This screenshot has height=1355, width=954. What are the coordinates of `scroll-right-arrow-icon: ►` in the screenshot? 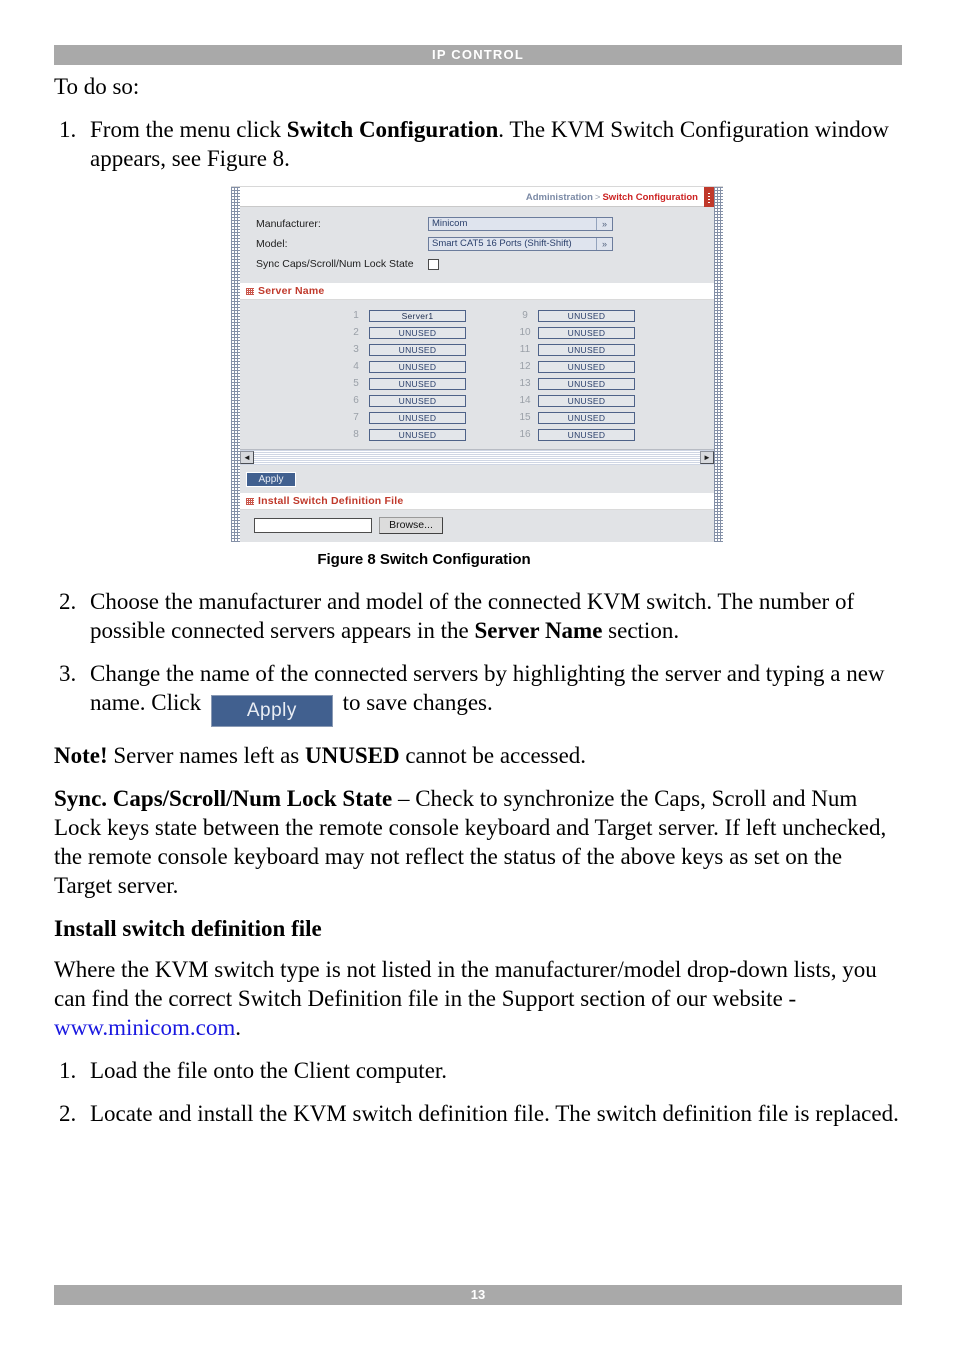 It's located at (707, 457).